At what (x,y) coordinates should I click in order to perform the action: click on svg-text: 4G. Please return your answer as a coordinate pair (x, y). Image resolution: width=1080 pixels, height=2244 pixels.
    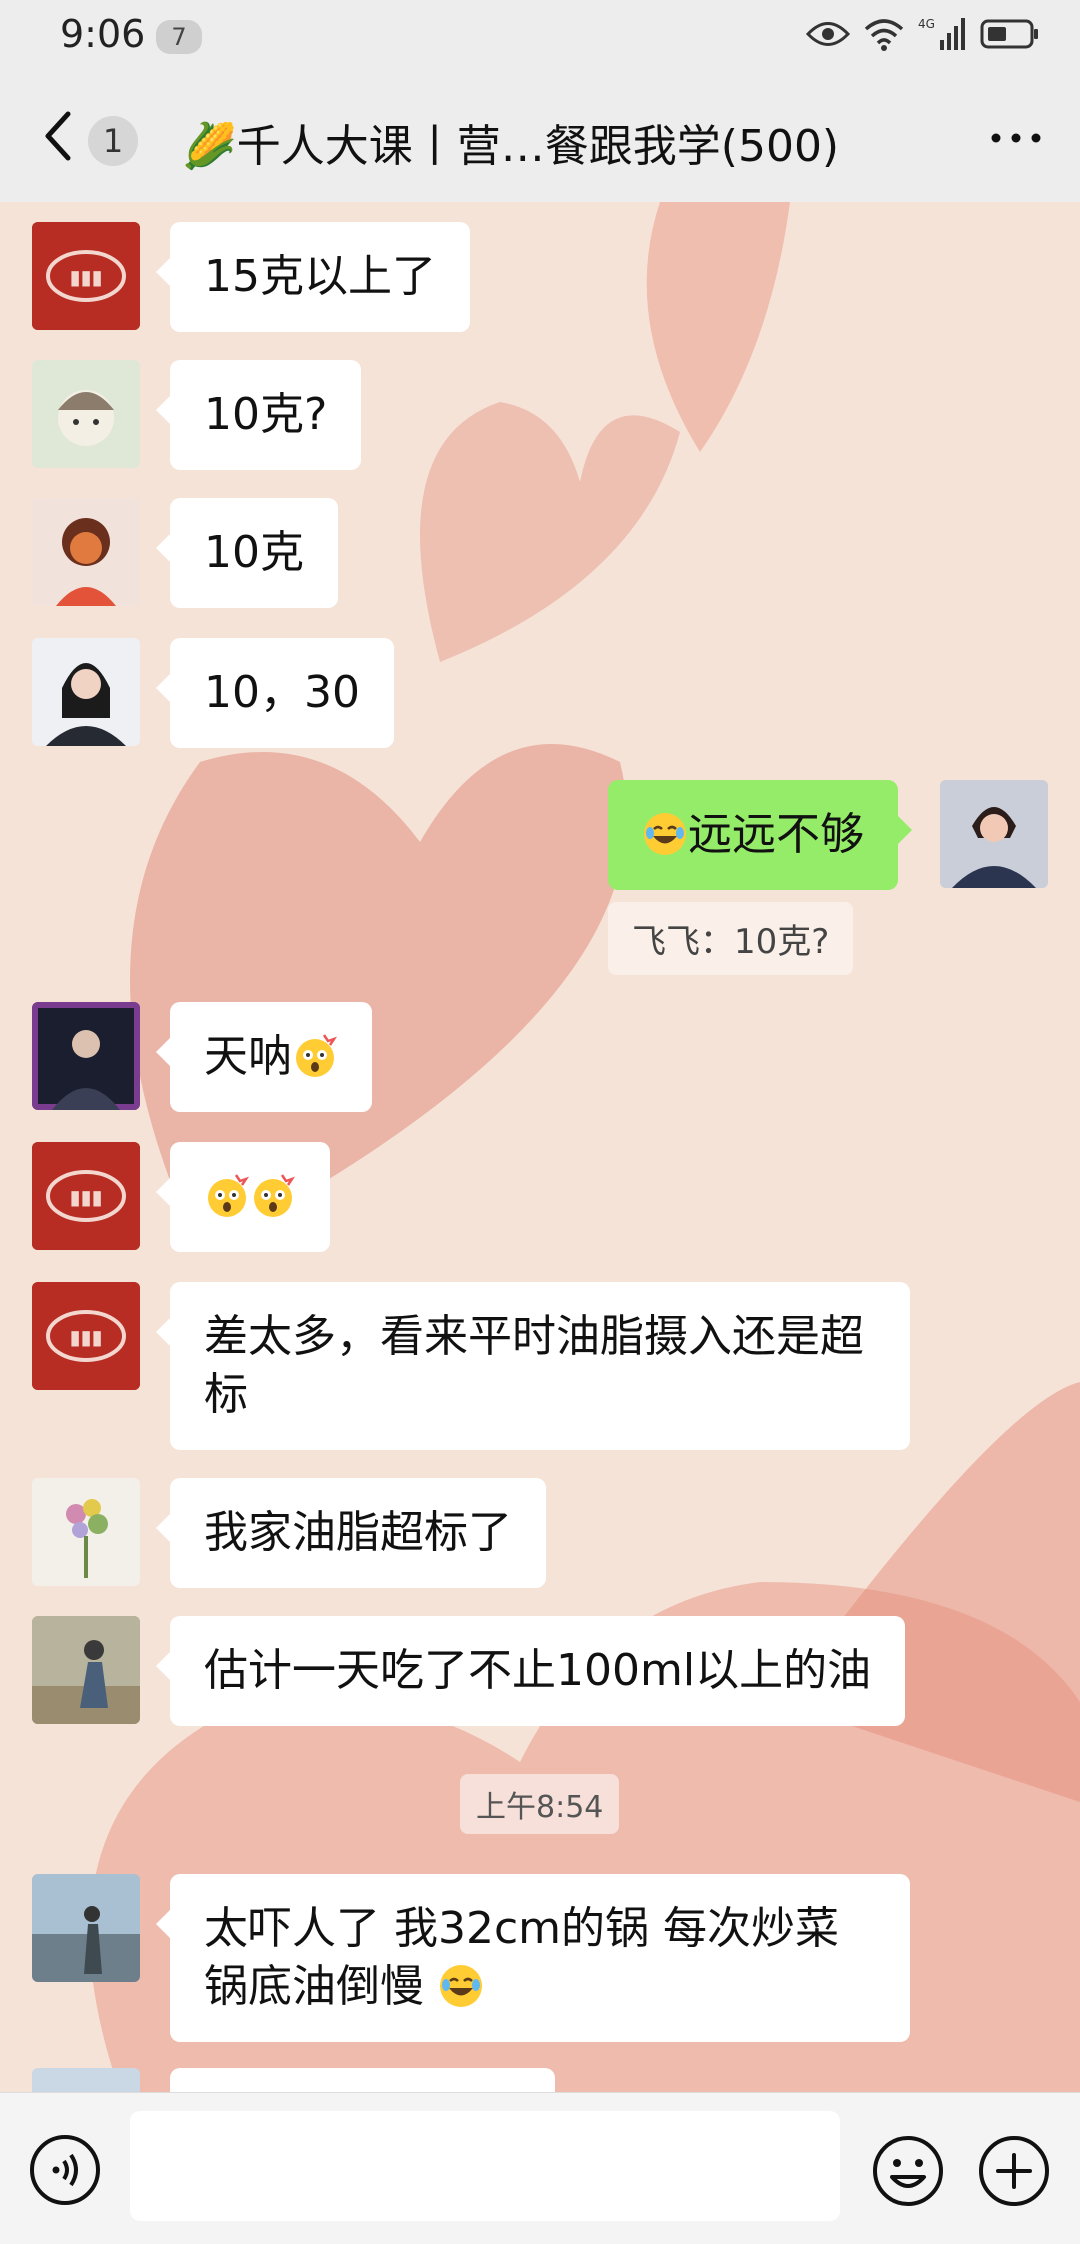
    Looking at the image, I should click on (926, 24).